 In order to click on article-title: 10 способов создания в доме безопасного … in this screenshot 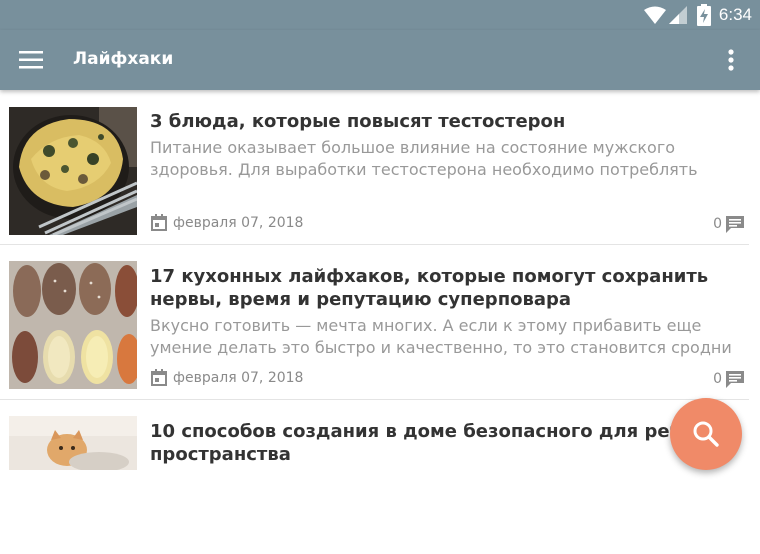, I will do `click(446, 443)`.